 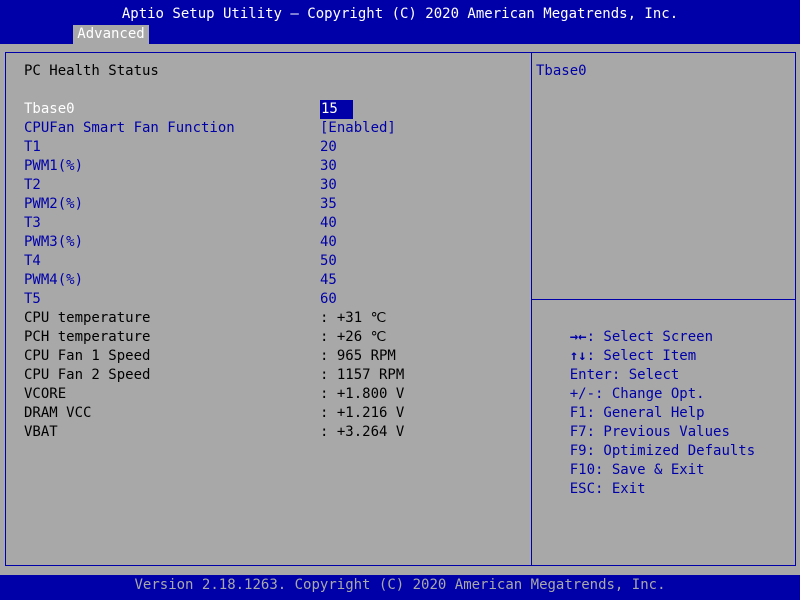 What do you see at coordinates (129, 128) in the screenshot?
I see `setting-label: CPUFan Smart Fan Function` at bounding box center [129, 128].